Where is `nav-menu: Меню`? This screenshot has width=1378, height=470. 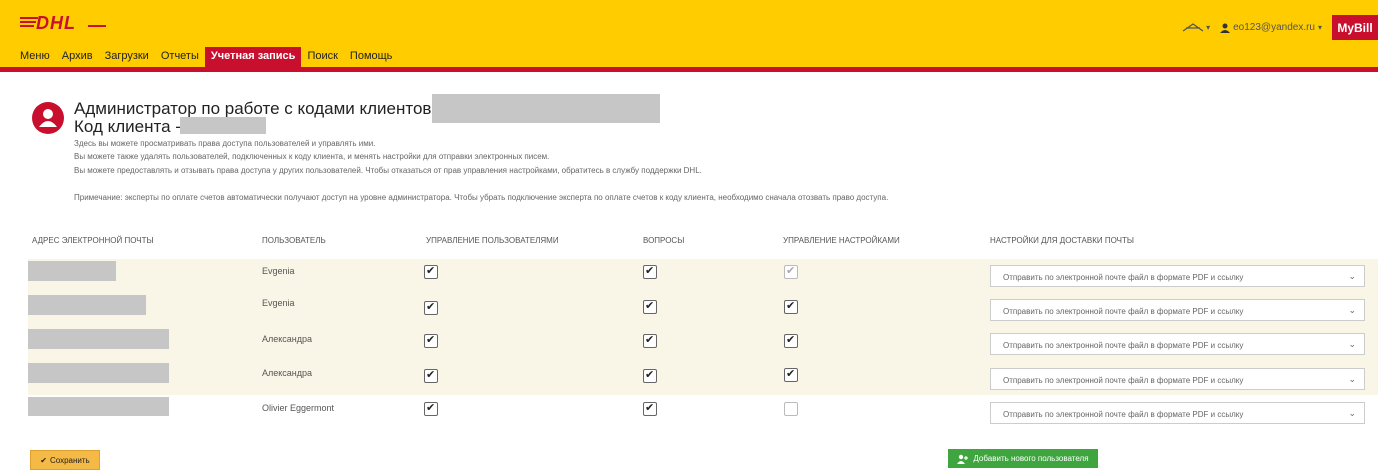
nav-menu: Меню is located at coordinates (35, 57).